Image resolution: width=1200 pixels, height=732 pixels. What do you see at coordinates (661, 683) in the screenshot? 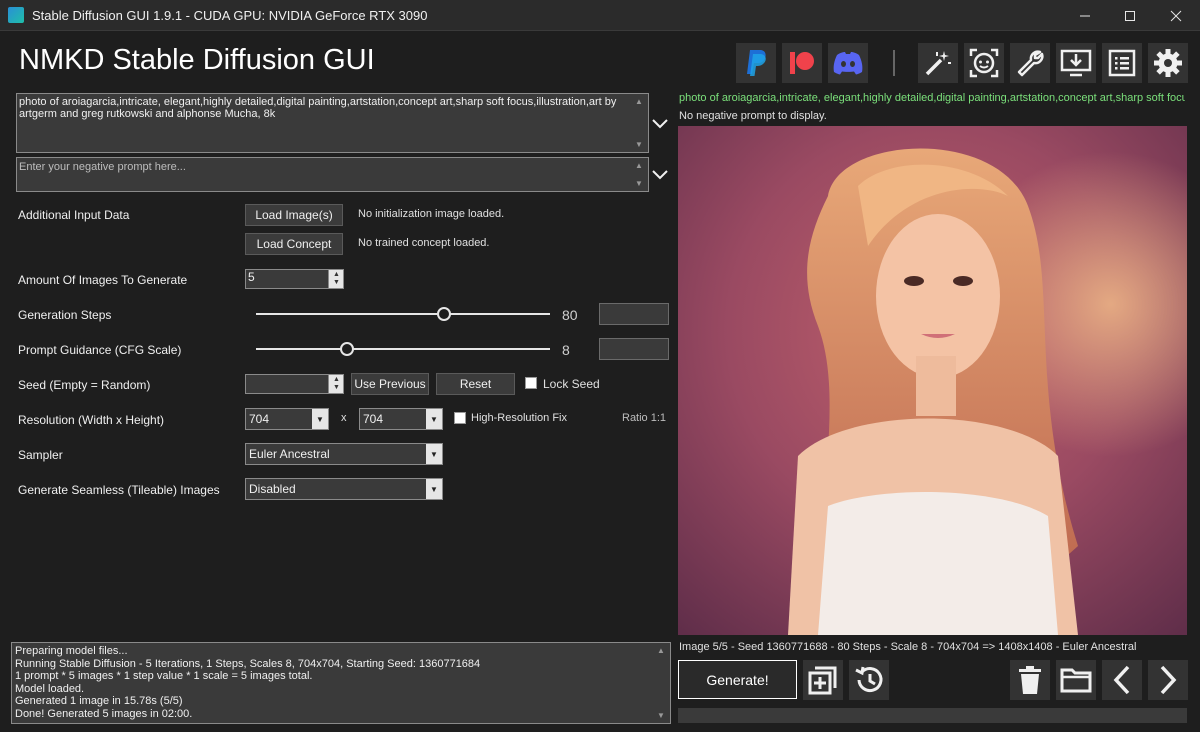
I see `log-scrollbar: ▲ ▼` at bounding box center [661, 683].